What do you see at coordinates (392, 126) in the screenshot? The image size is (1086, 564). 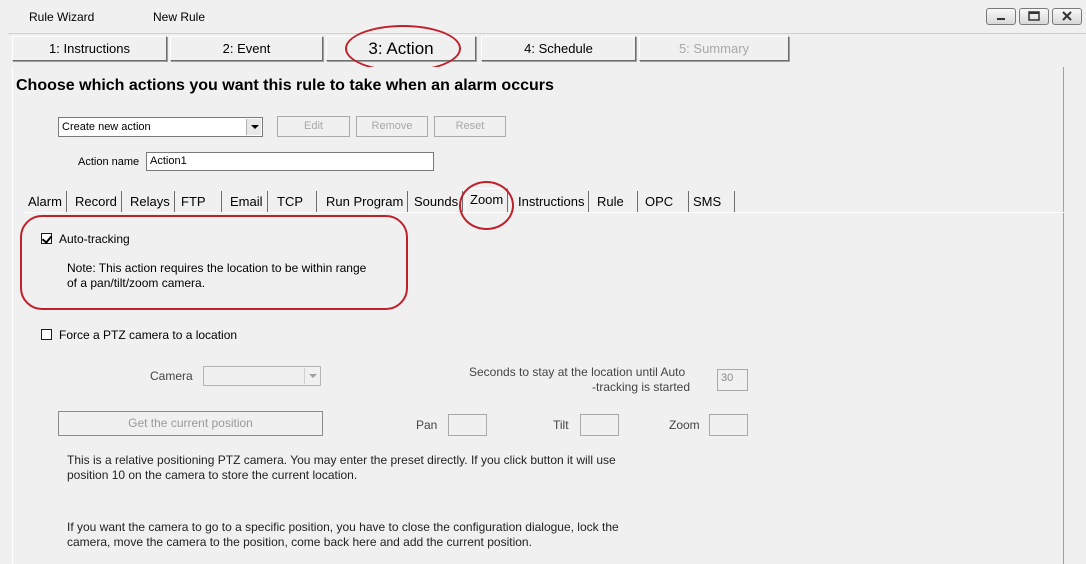 I see `remove-button: Remove` at bounding box center [392, 126].